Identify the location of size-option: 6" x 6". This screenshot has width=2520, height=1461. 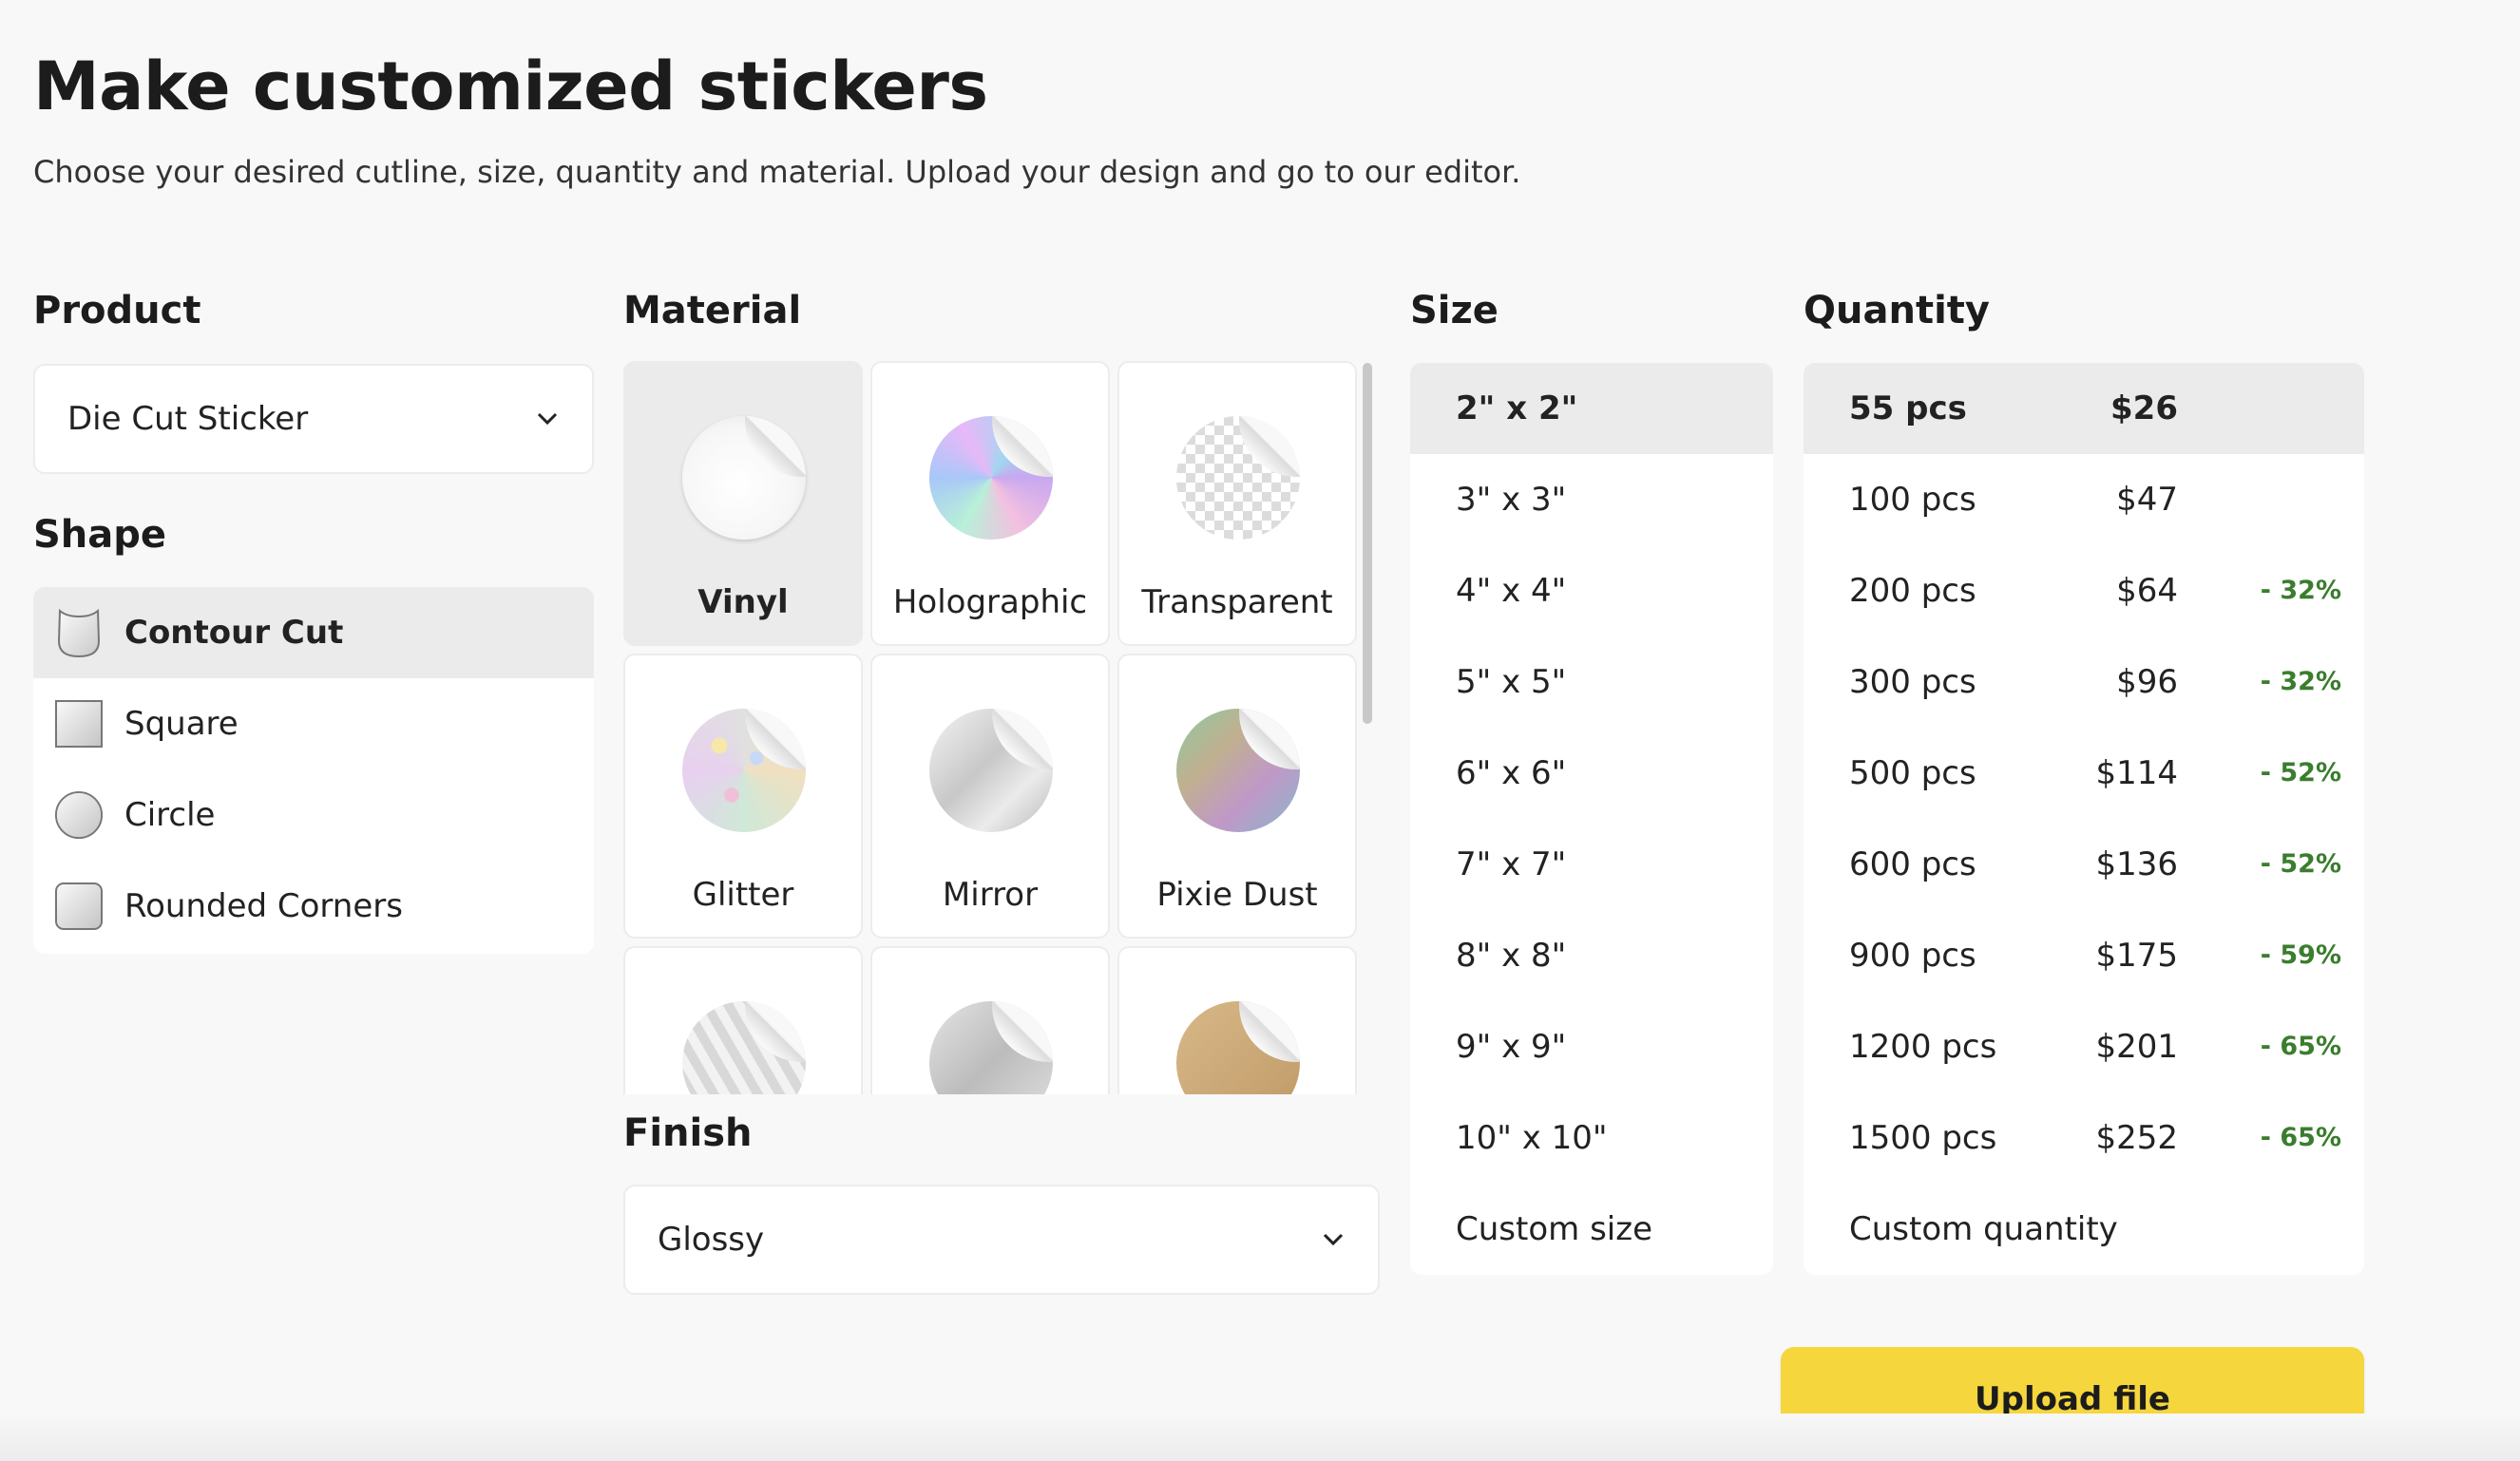
(1591, 774).